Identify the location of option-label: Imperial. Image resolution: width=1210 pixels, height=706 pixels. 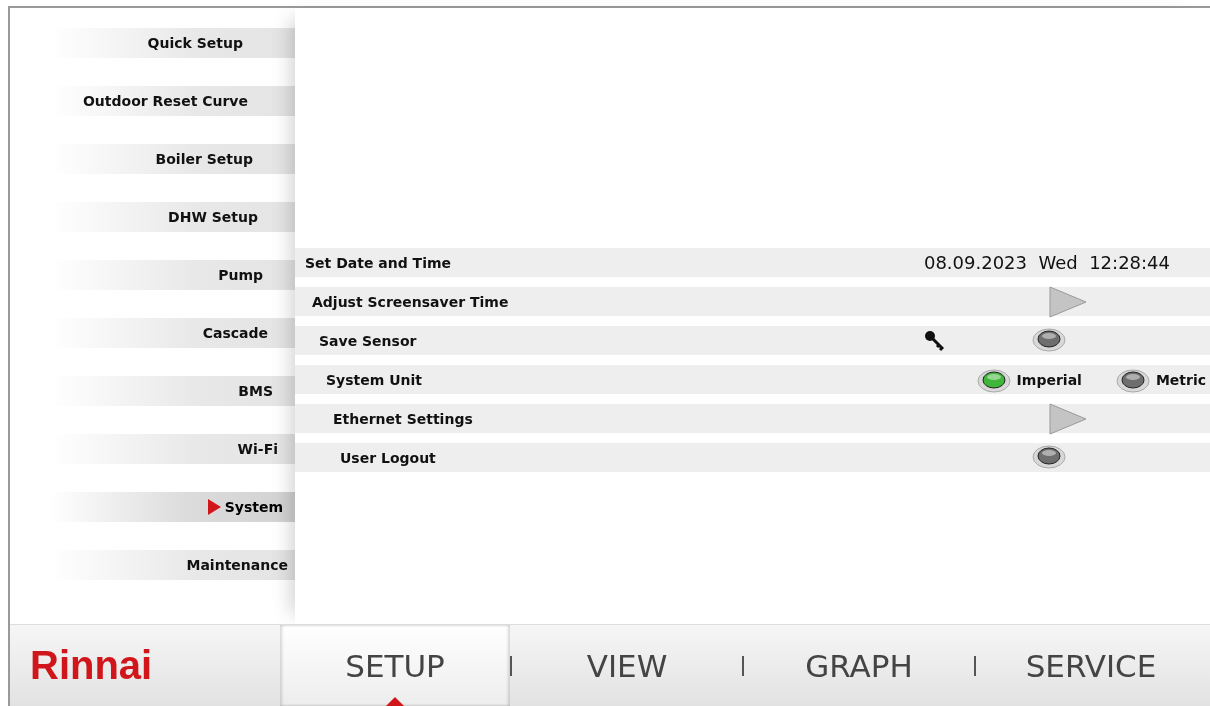
(1049, 379).